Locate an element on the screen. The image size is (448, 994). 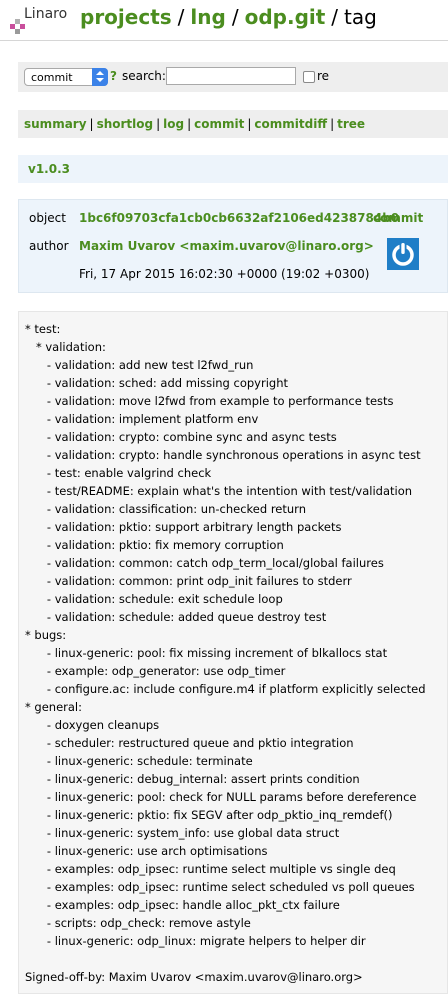
search-label: search: is located at coordinates (144, 76).